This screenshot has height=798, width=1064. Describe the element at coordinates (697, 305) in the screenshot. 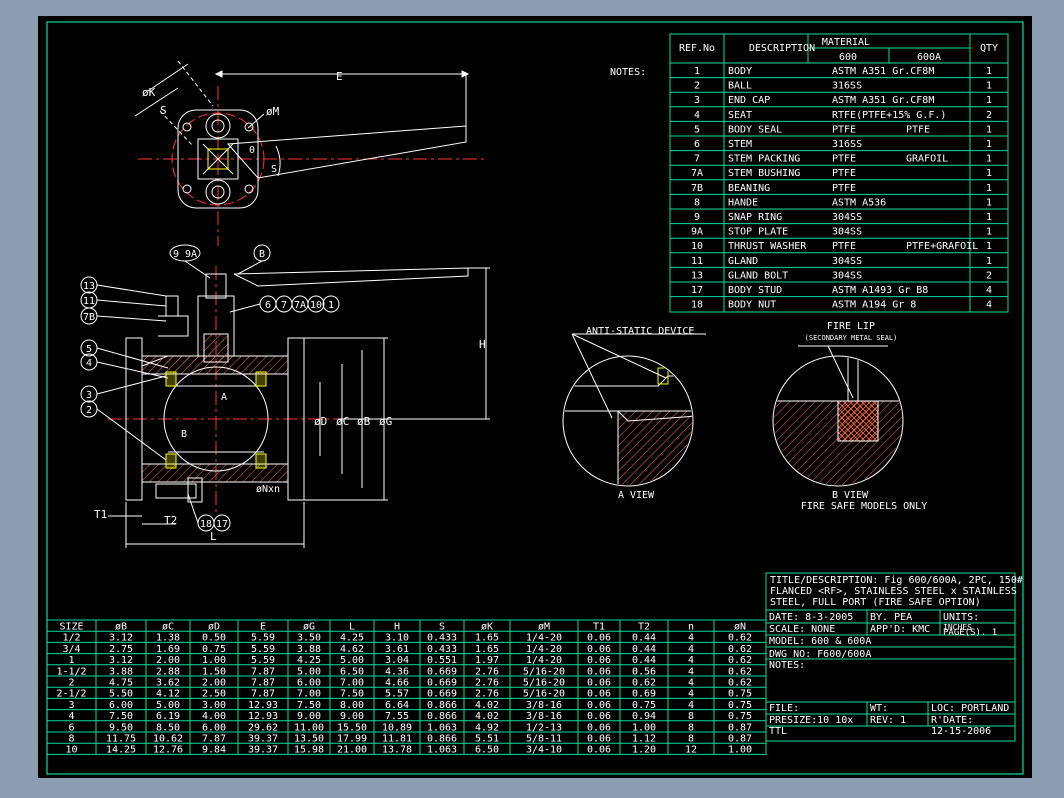

I see `mat-cell-ref: 18` at that location.